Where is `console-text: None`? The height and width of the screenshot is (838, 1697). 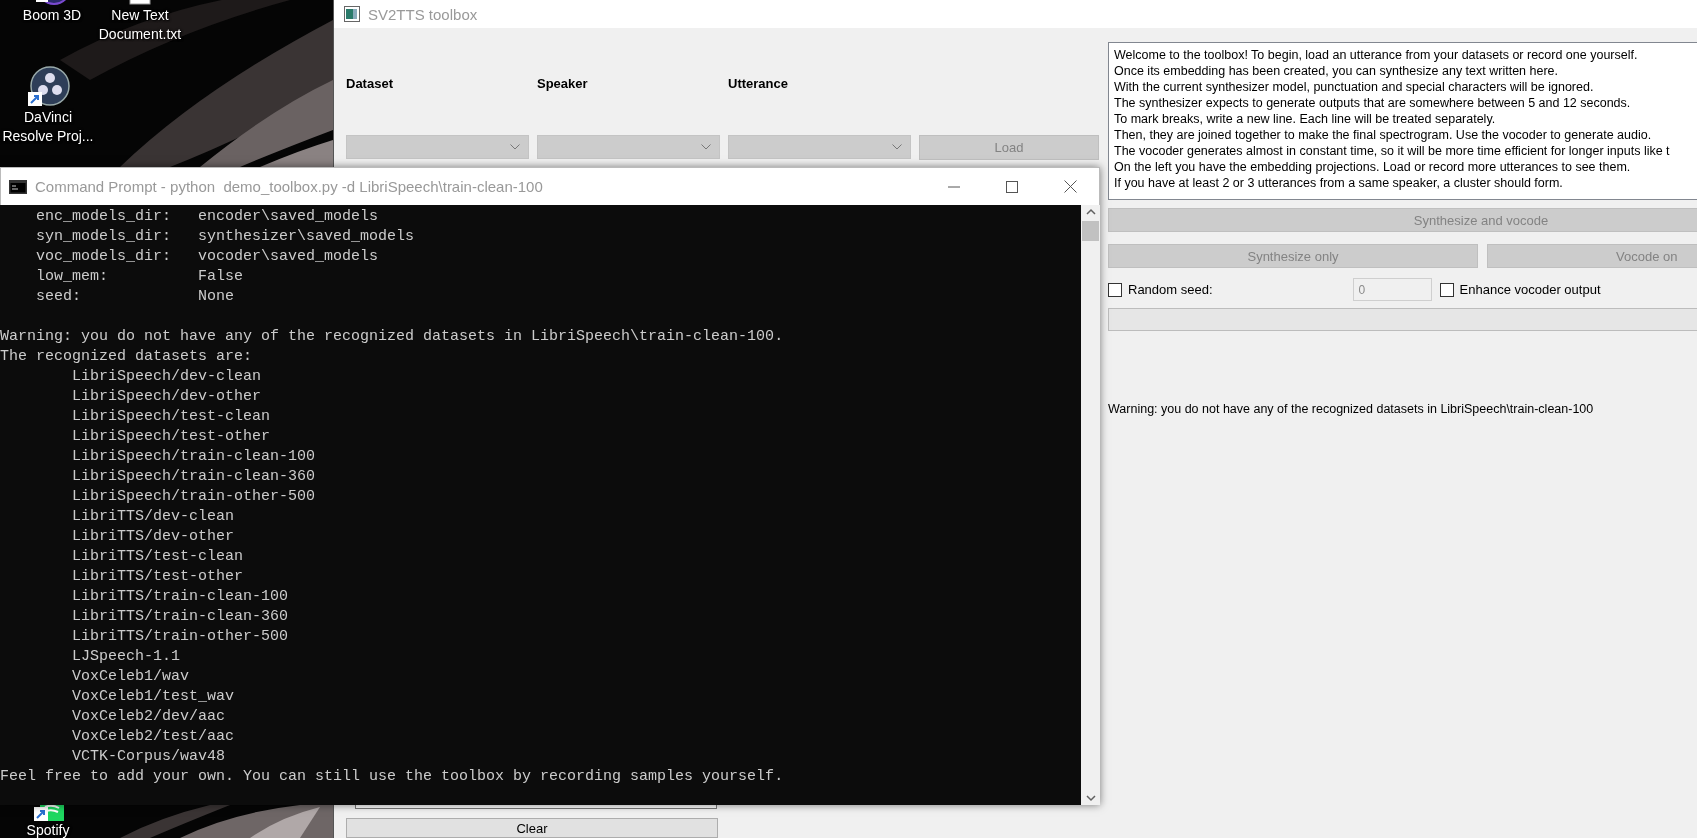 console-text: None is located at coordinates (216, 297).